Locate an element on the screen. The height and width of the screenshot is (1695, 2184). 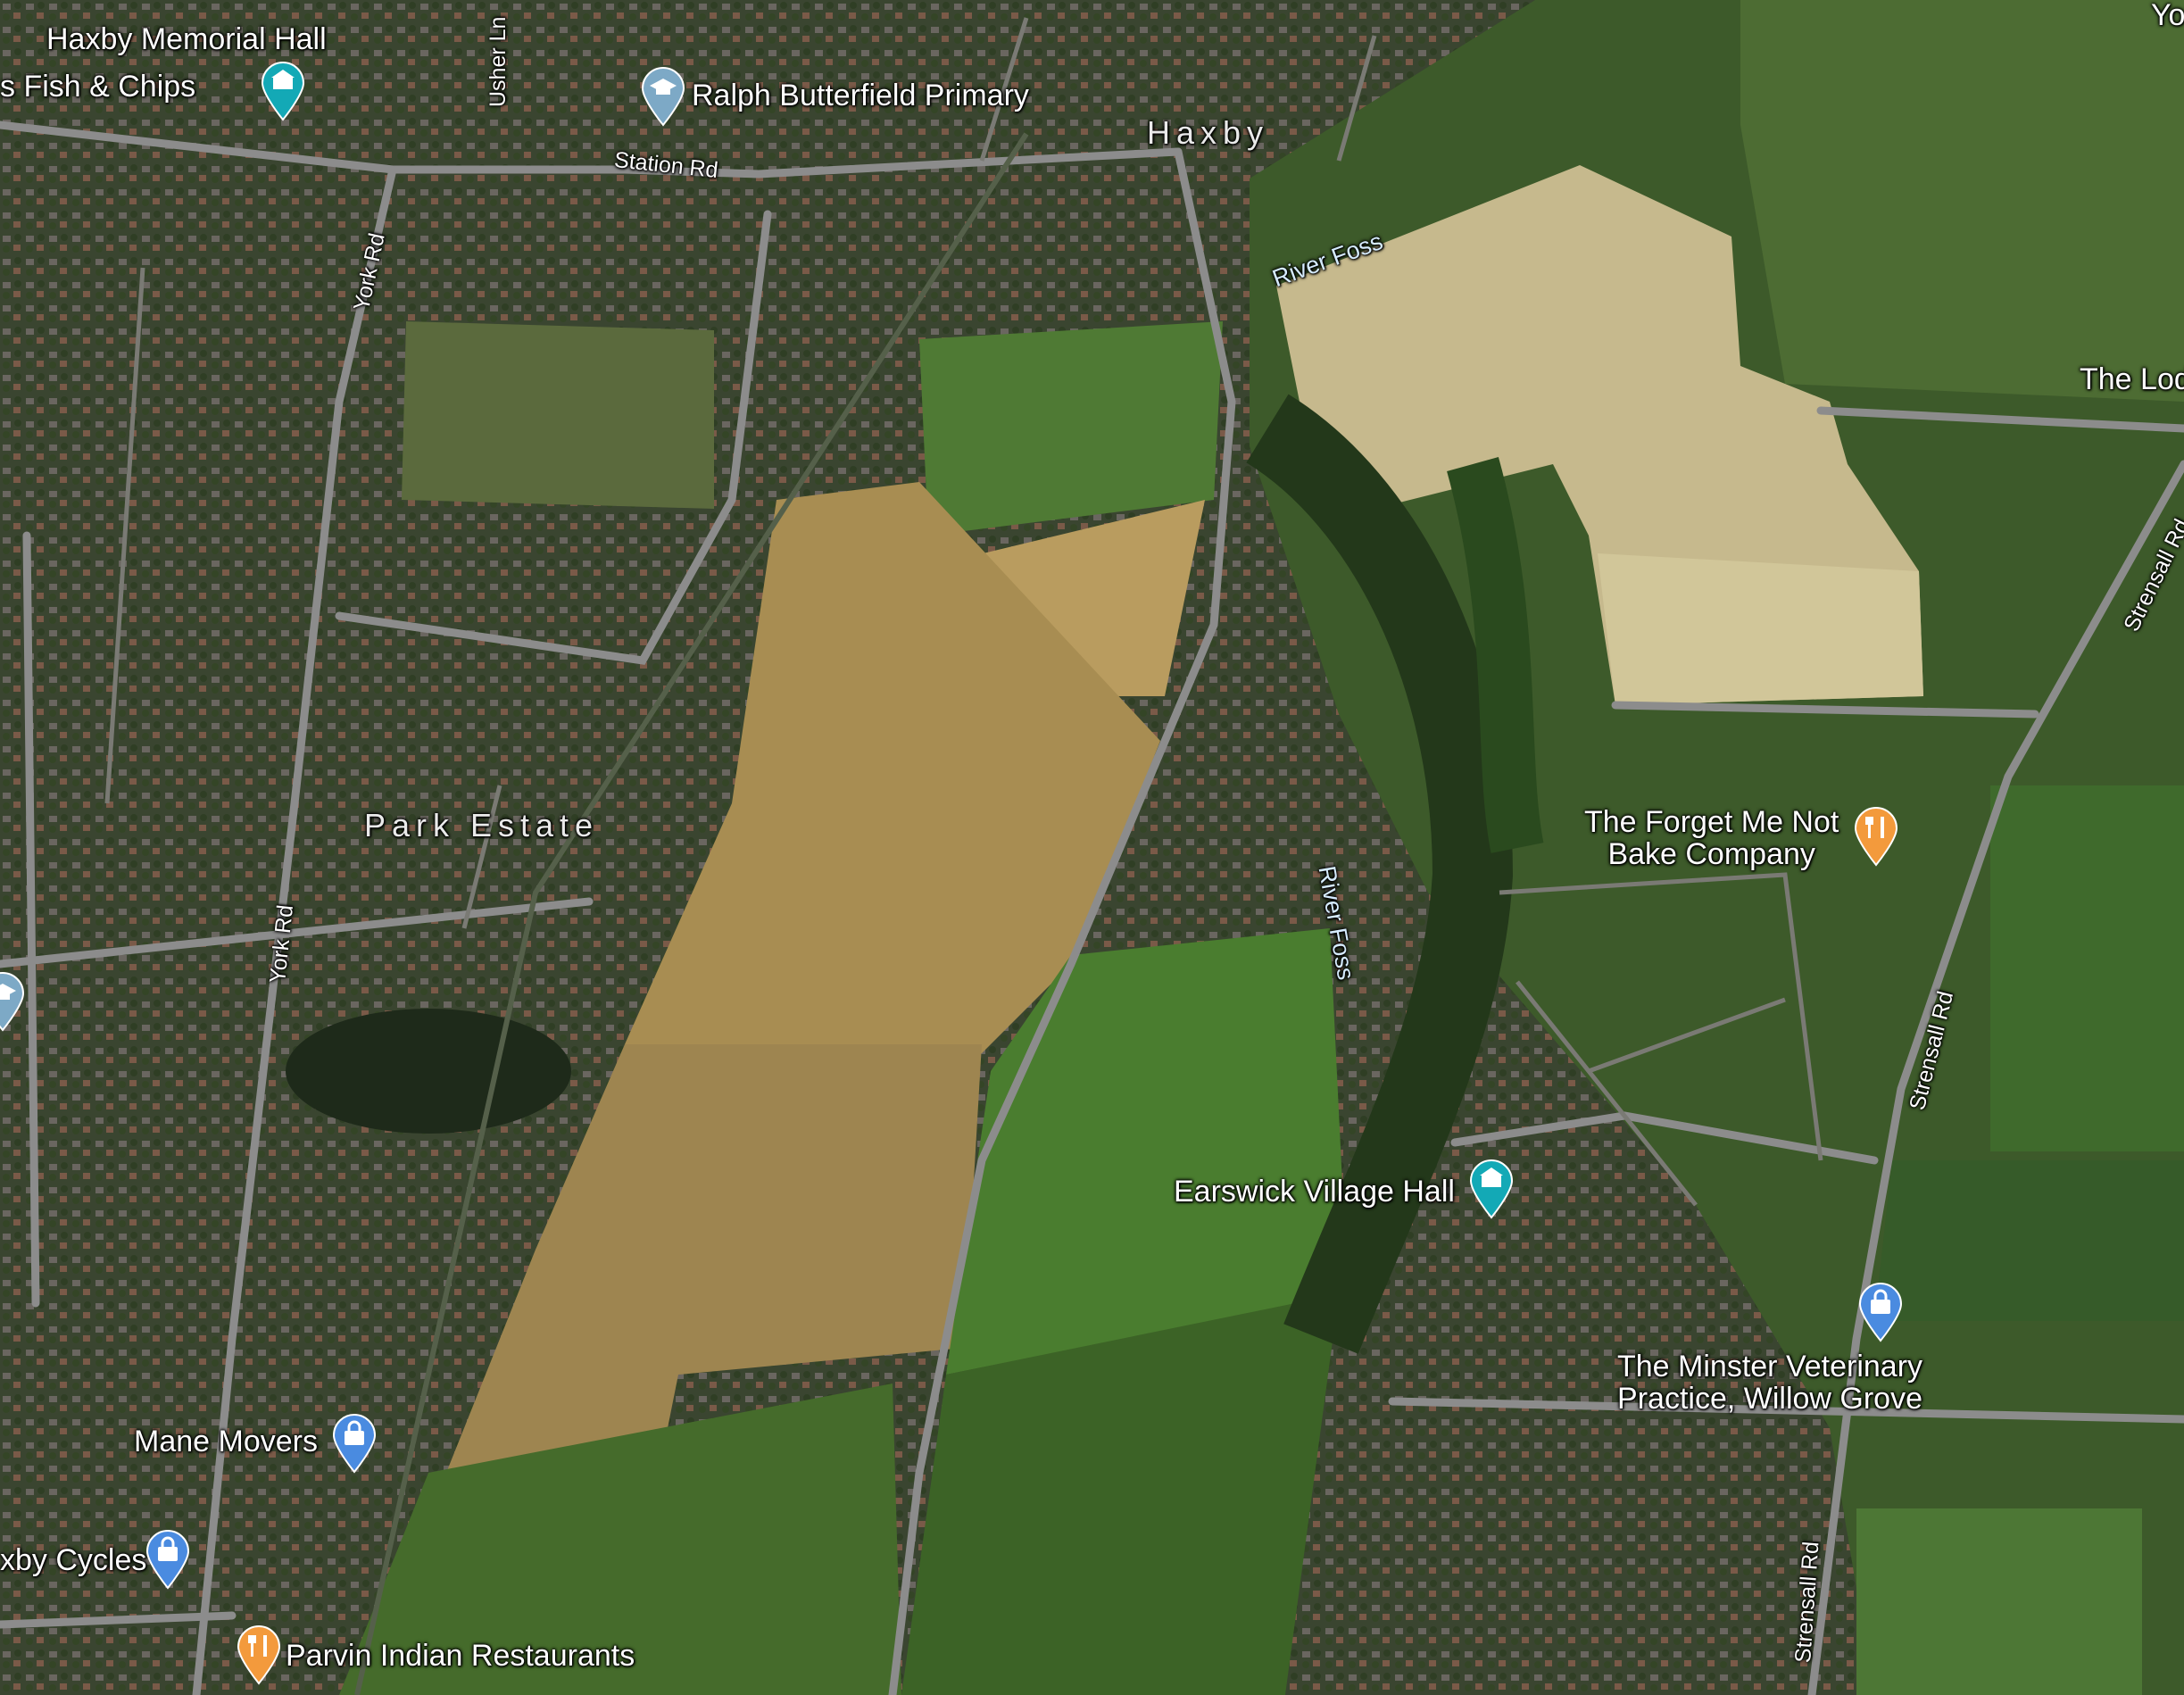
usher-ln-road-label: Usher Ln is located at coordinates (499, 62).